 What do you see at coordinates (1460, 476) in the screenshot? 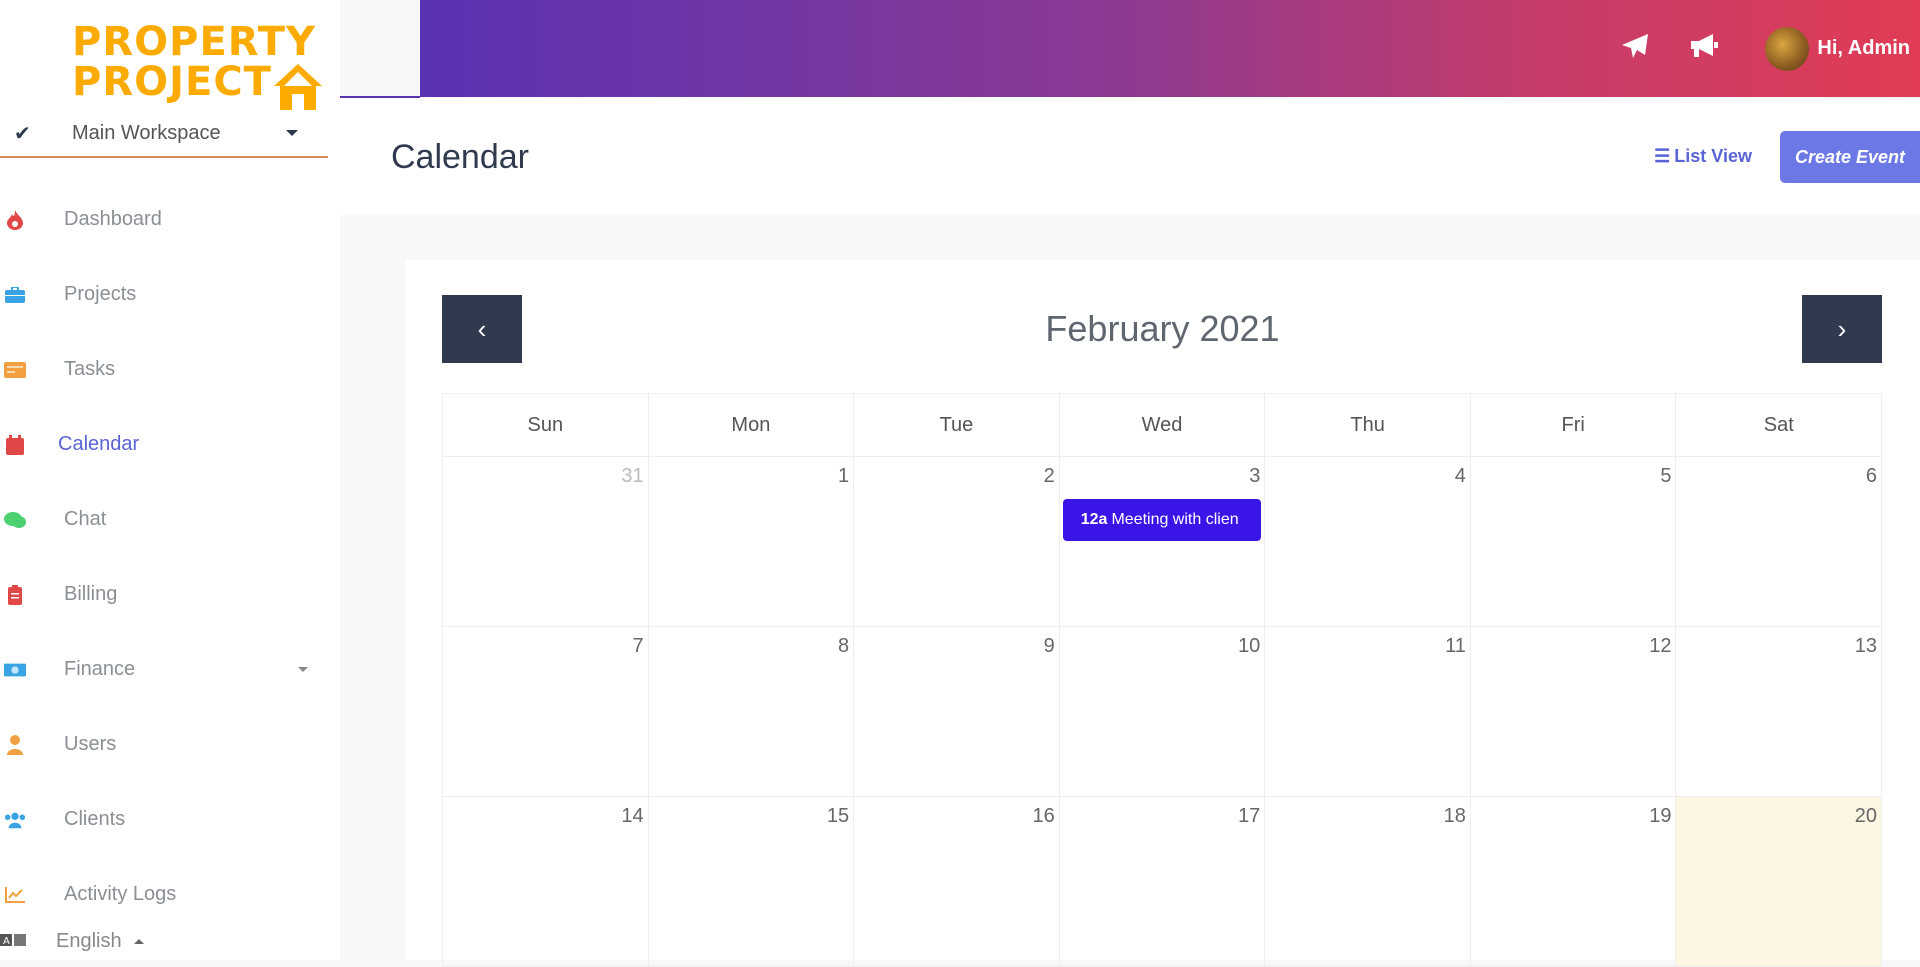
I see `day-number: 4` at bounding box center [1460, 476].